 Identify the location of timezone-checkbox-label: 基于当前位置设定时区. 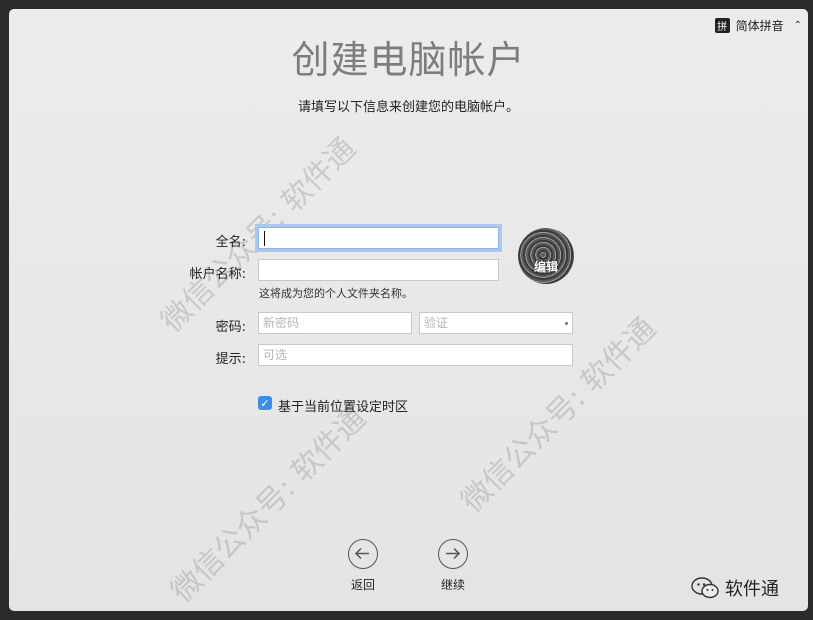
(343, 405).